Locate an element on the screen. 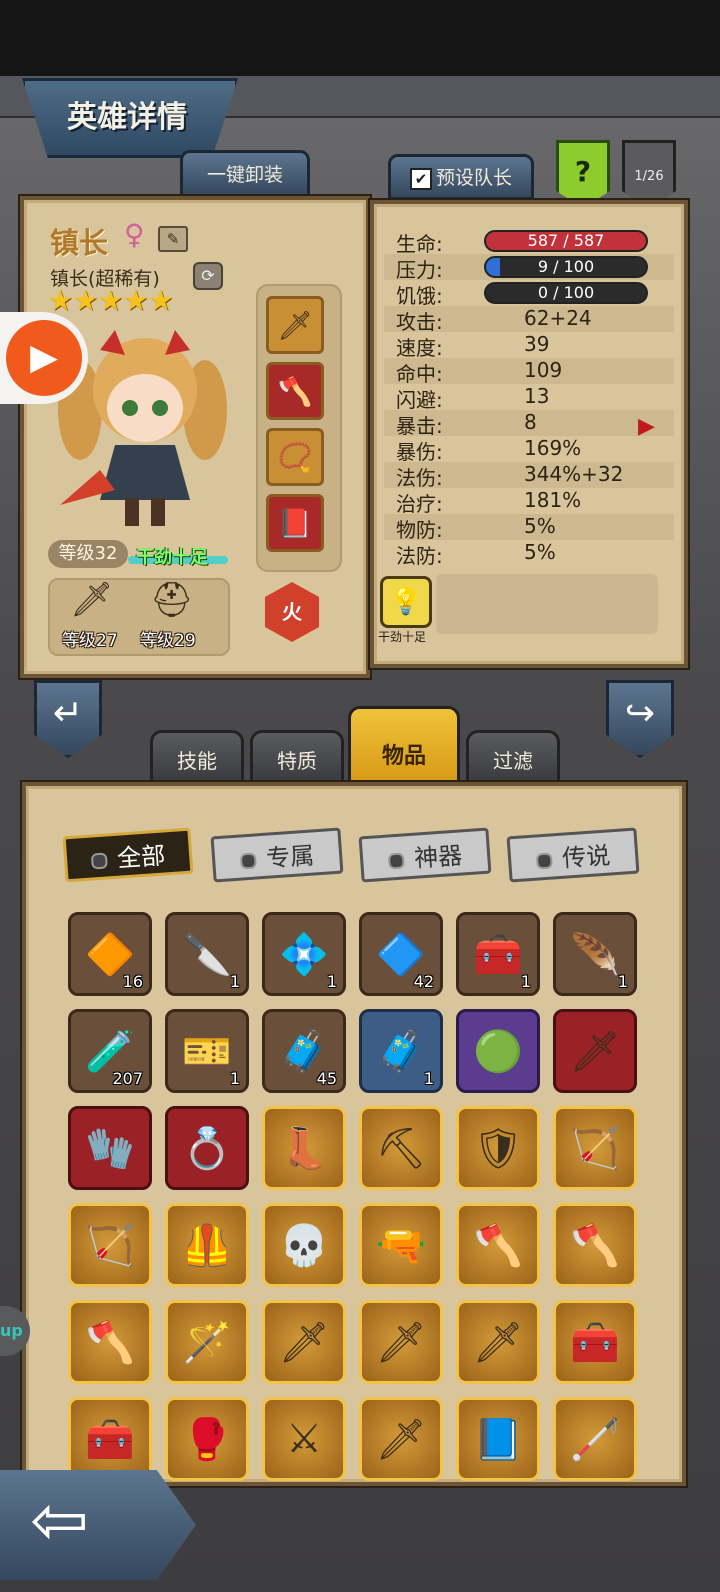 The width and height of the screenshot is (720, 1592). filter-legendary: 传说 is located at coordinates (573, 855).